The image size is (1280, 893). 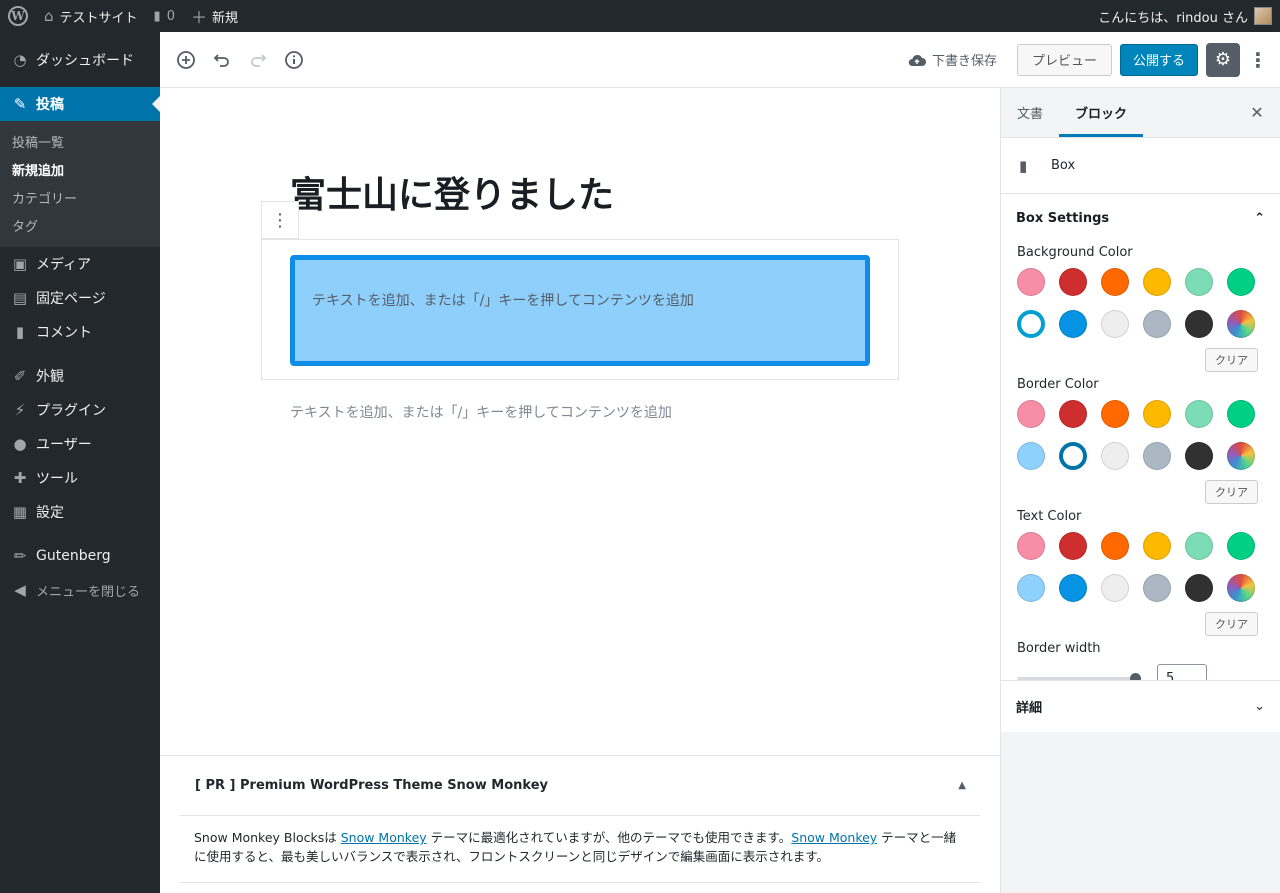 I want to click on sidebar-item-pages: ▤ 固定ページ, so click(x=80, y=298).